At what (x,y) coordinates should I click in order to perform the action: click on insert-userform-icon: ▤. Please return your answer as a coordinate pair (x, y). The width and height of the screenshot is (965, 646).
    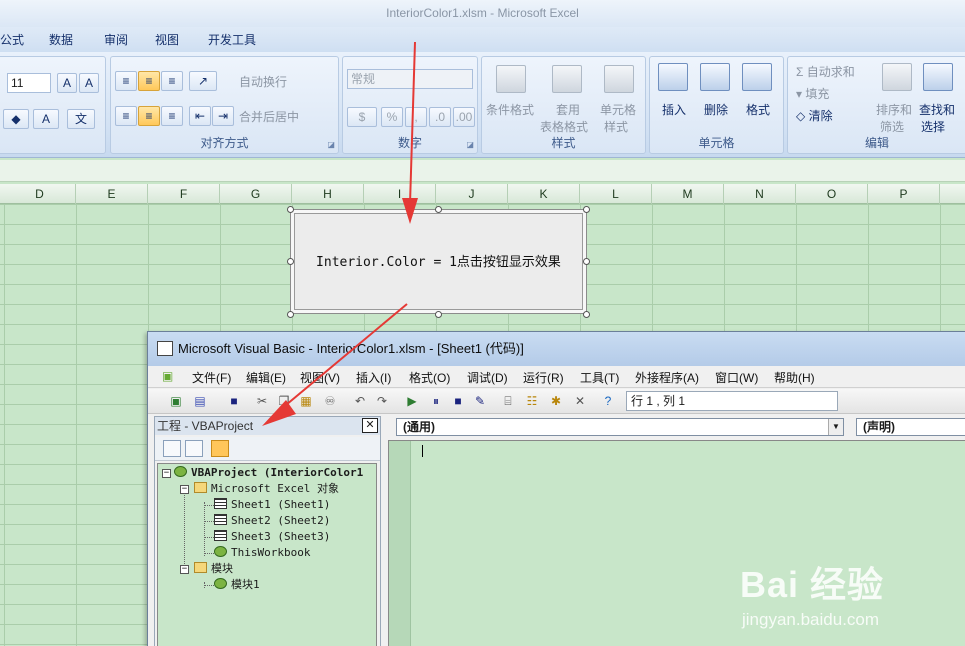
    Looking at the image, I should click on (200, 401).